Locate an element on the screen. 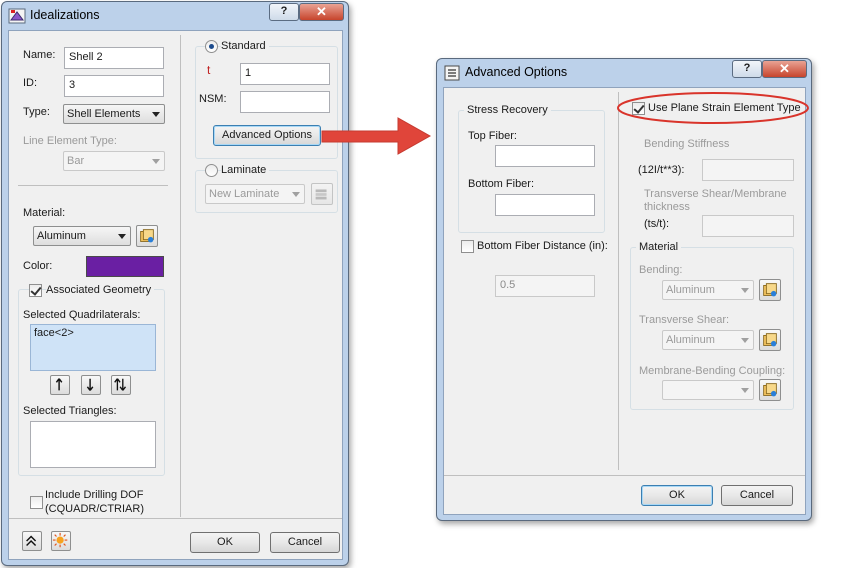  highlight-button is located at coordinates (61, 541).